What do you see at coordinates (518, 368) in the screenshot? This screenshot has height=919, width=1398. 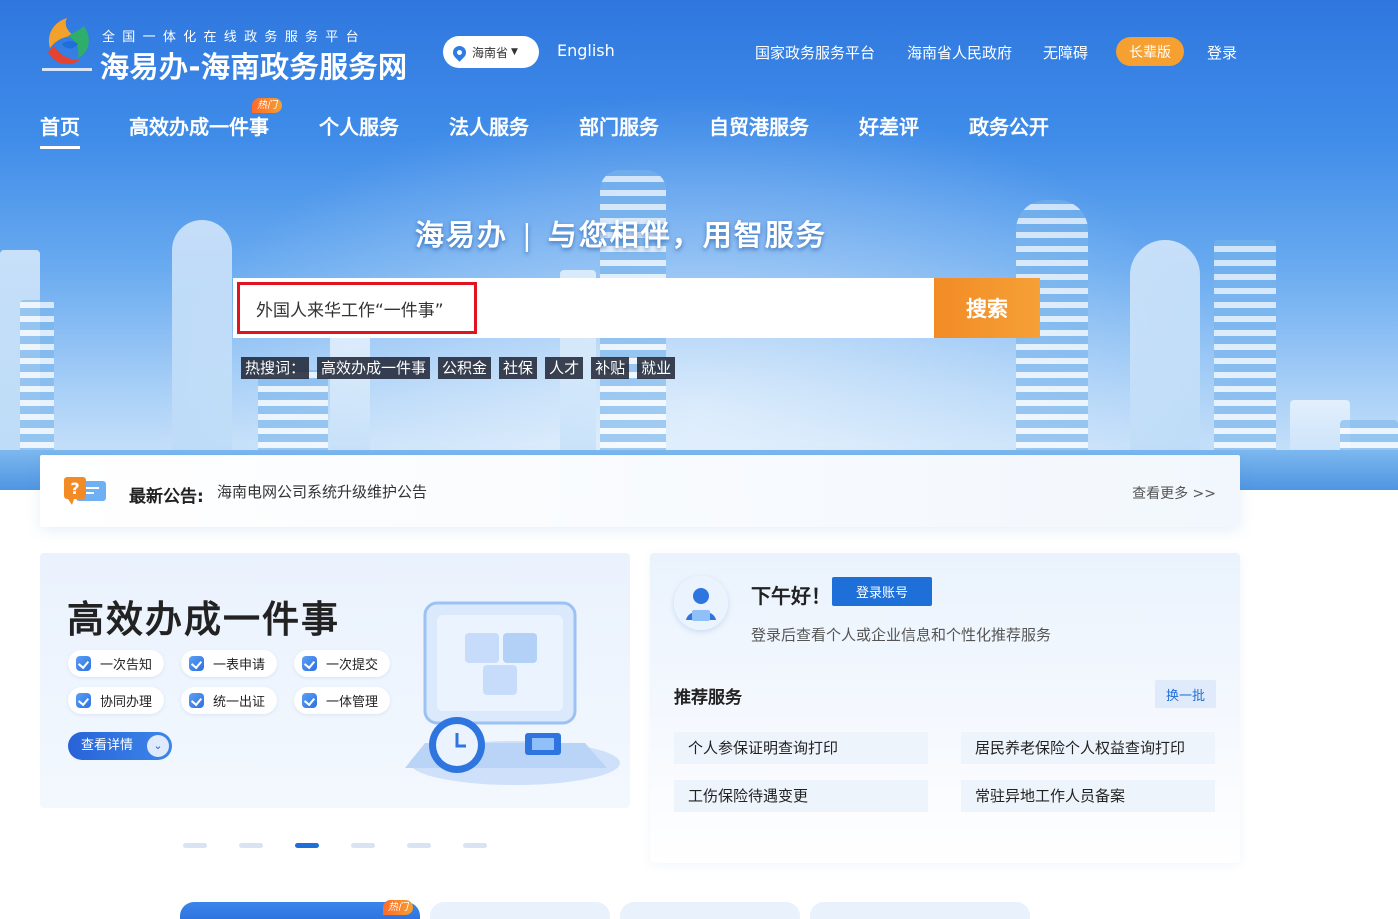 I see `hot-word: 社保` at bounding box center [518, 368].